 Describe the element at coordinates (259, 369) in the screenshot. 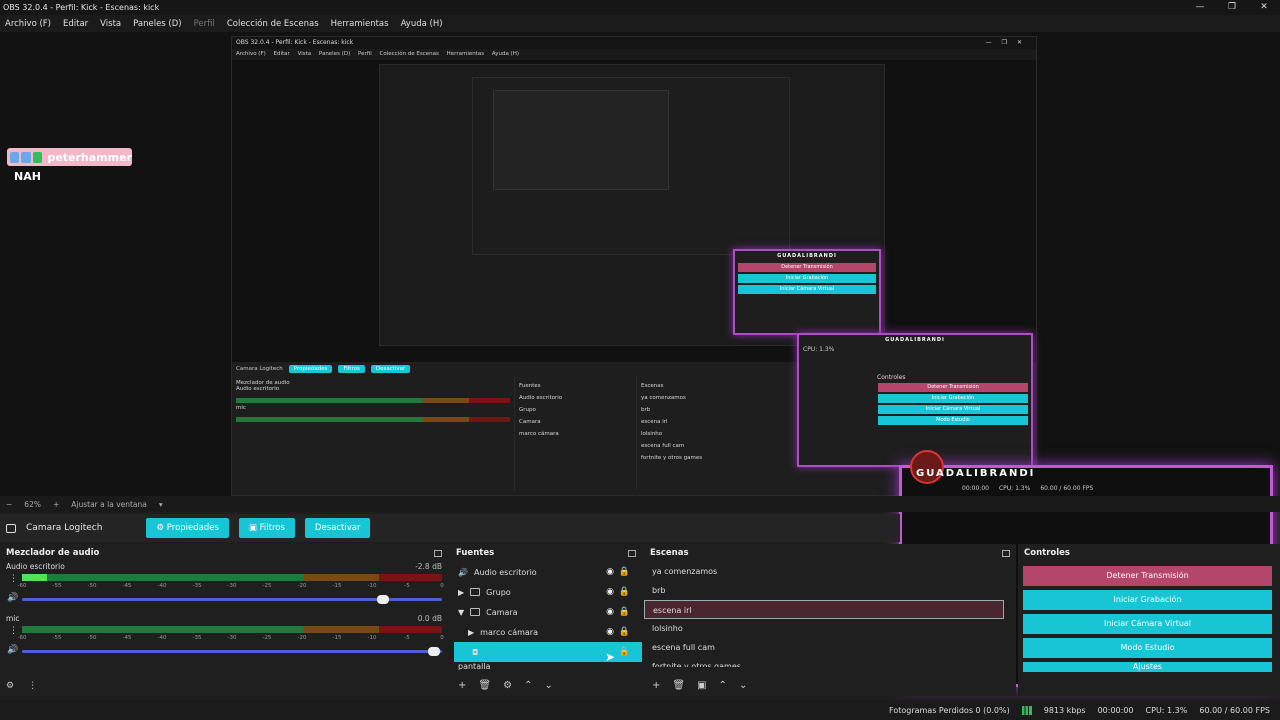

I see `nested-source-name: Camara Logitech` at that location.